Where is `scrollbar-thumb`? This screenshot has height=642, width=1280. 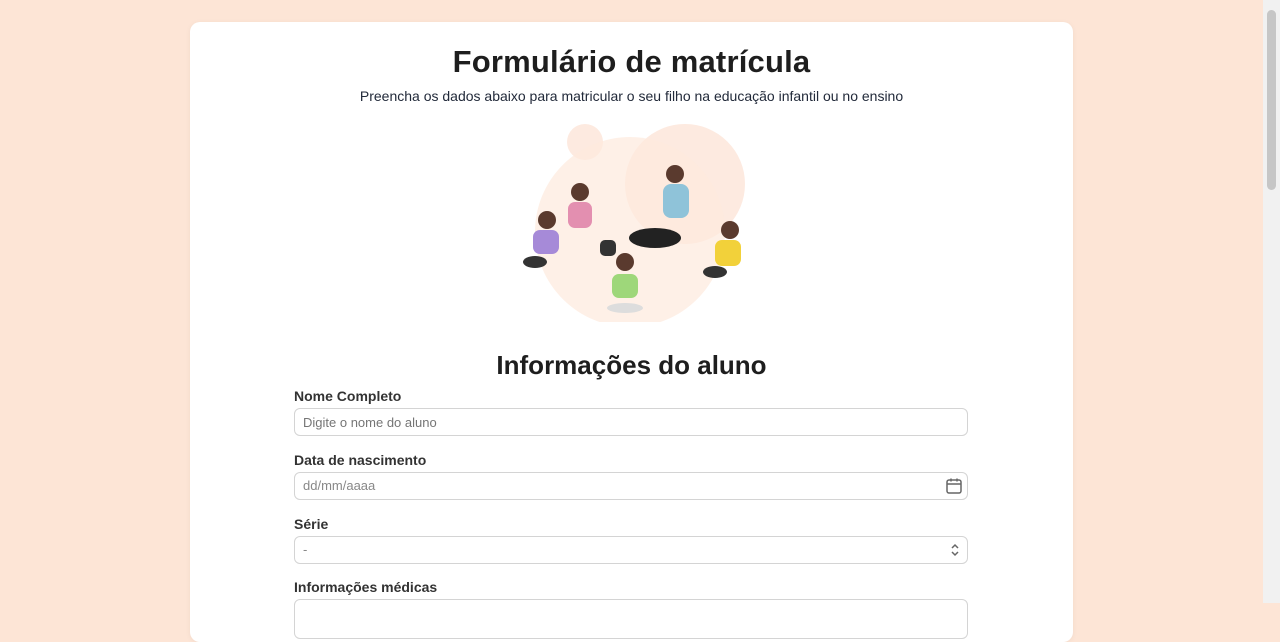 scrollbar-thumb is located at coordinates (1271, 100).